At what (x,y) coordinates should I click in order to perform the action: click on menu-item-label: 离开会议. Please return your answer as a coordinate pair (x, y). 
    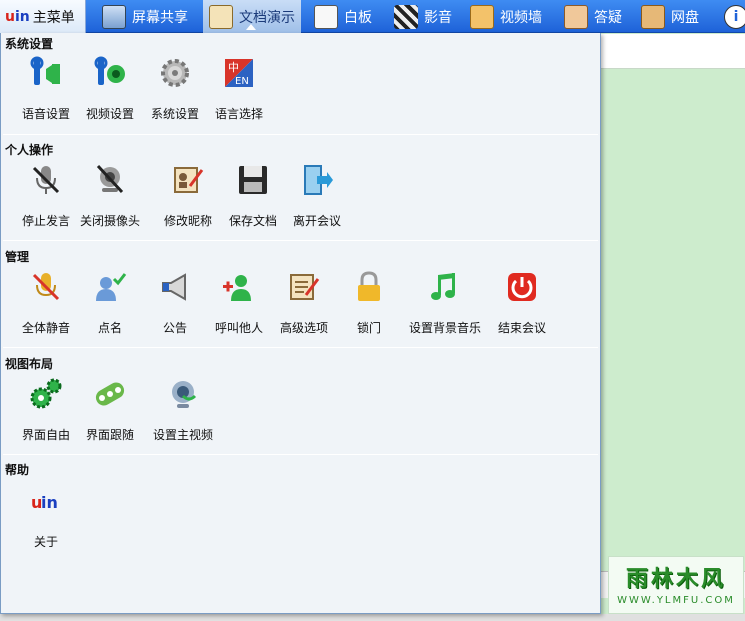
    Looking at the image, I should click on (316, 221).